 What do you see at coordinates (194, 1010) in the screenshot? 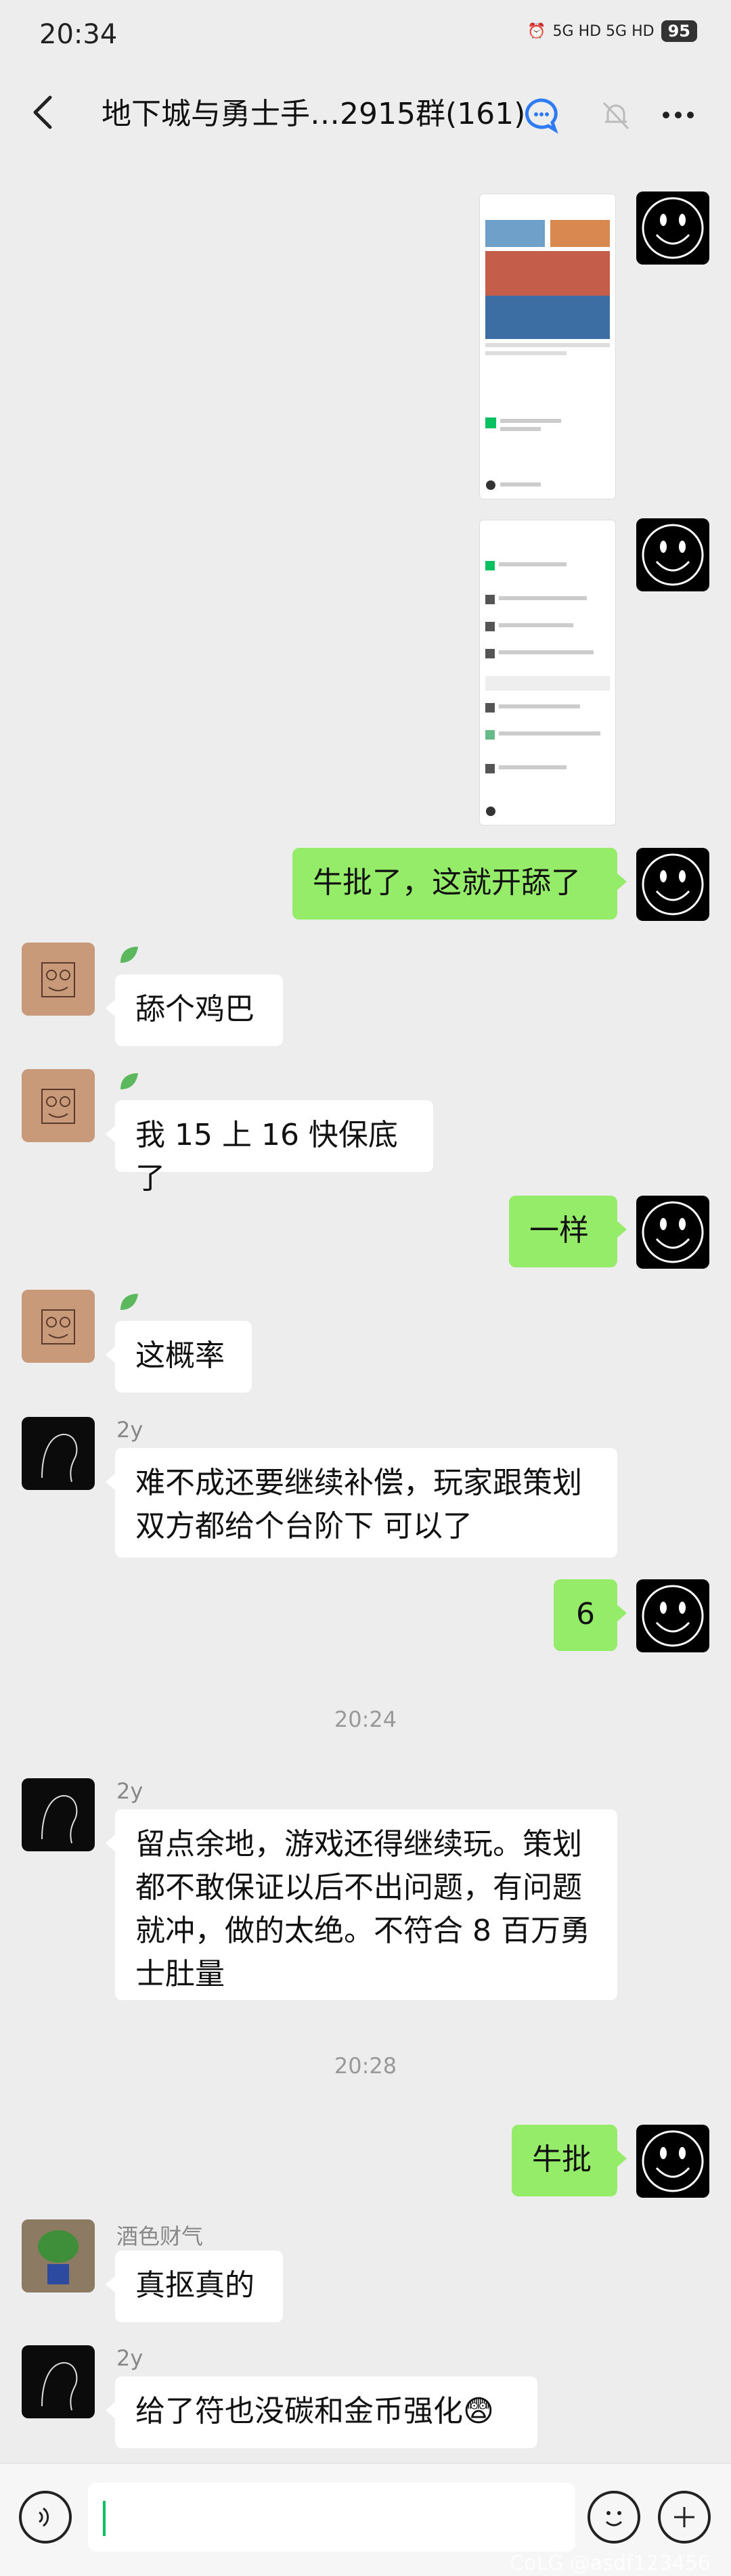
I see `message-bubble: 舔个鸡巴` at bounding box center [194, 1010].